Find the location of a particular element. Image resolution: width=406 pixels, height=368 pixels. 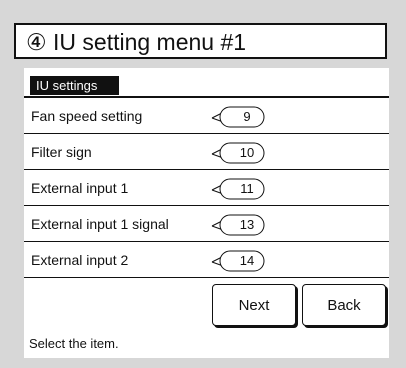

callout-marker: 10 is located at coordinates (238, 153).